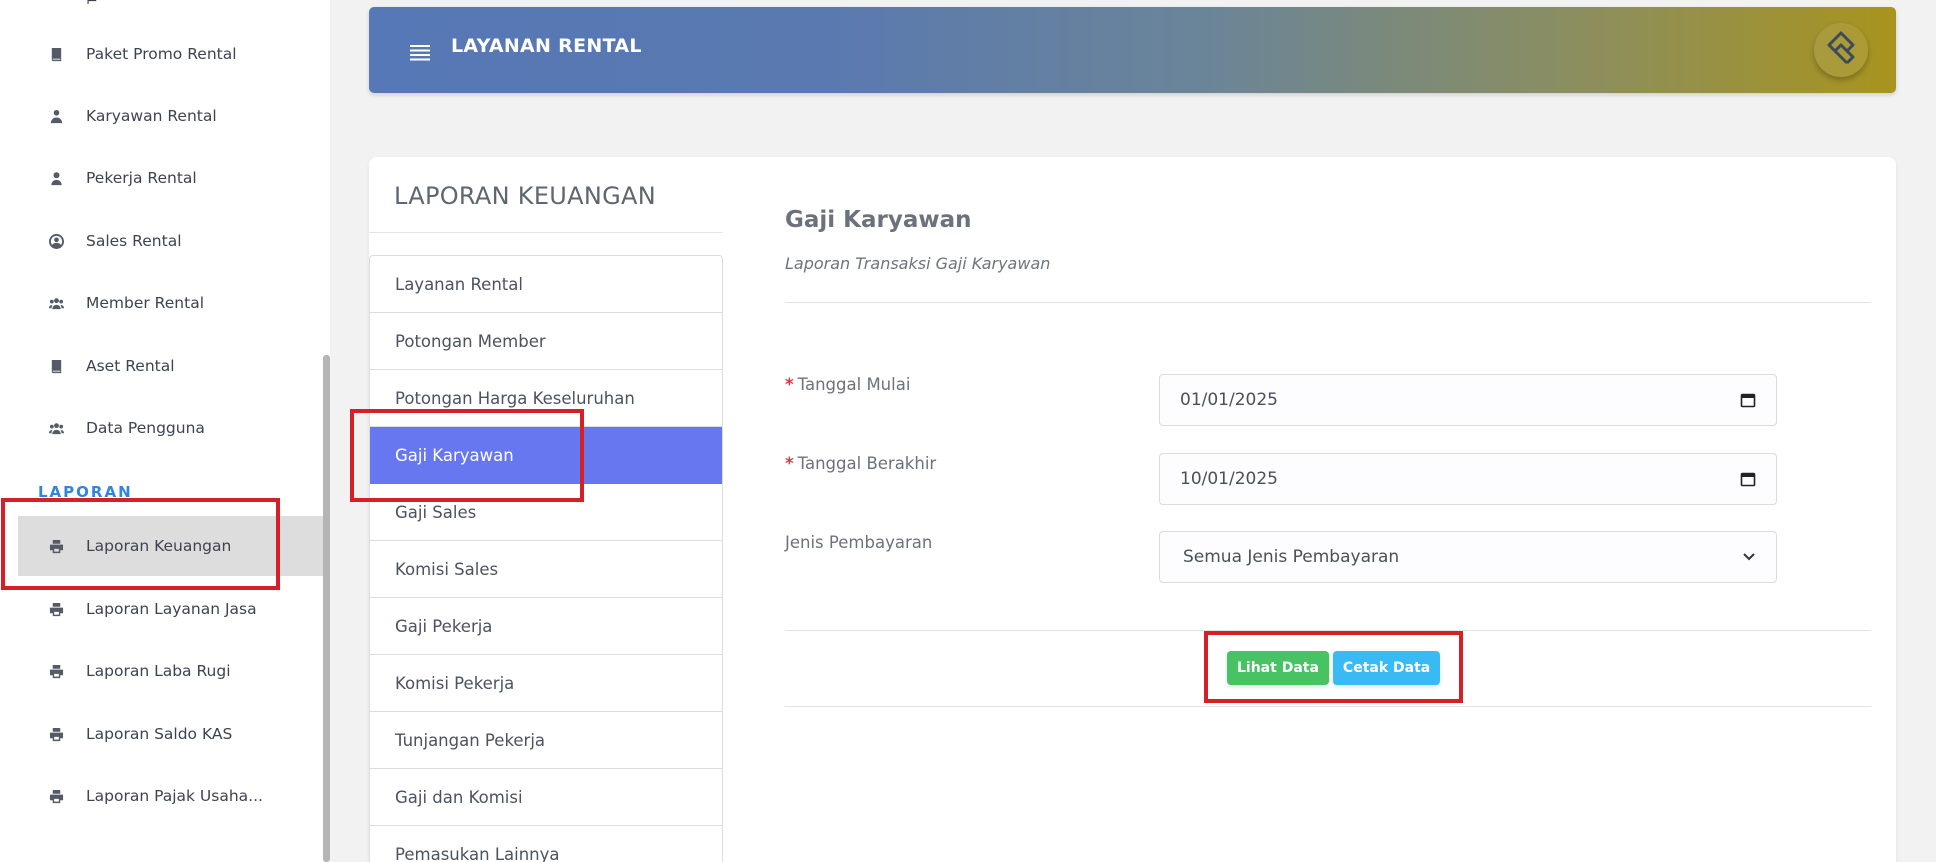 The image size is (1936, 862). What do you see at coordinates (867, 463) in the screenshot?
I see `end-date-label-text: Tanggal Berakhir` at bounding box center [867, 463].